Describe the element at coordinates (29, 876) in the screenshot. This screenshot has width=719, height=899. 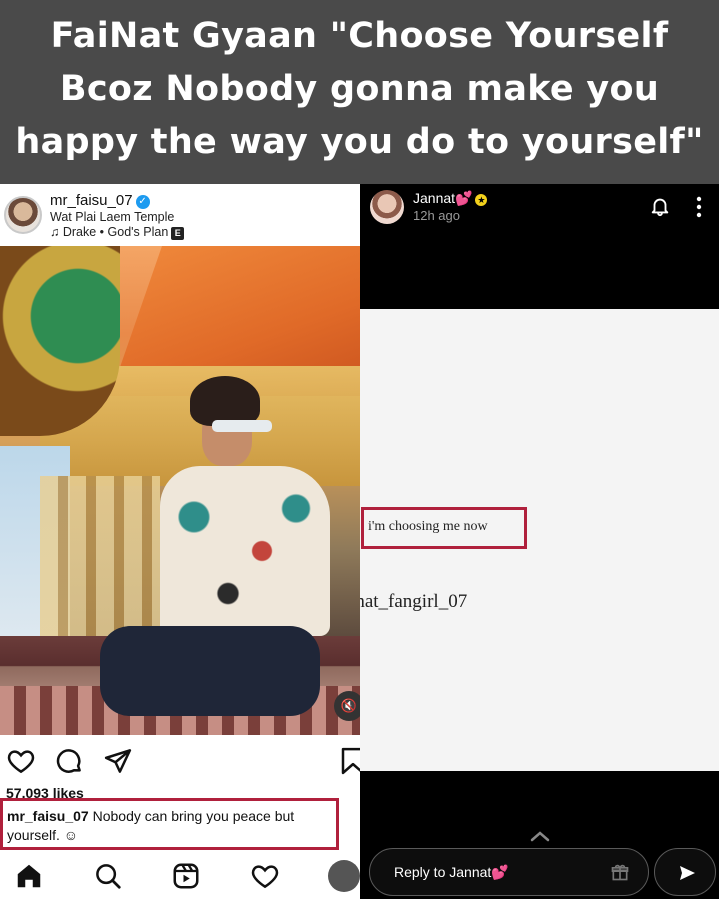
I see `home-icon` at that location.